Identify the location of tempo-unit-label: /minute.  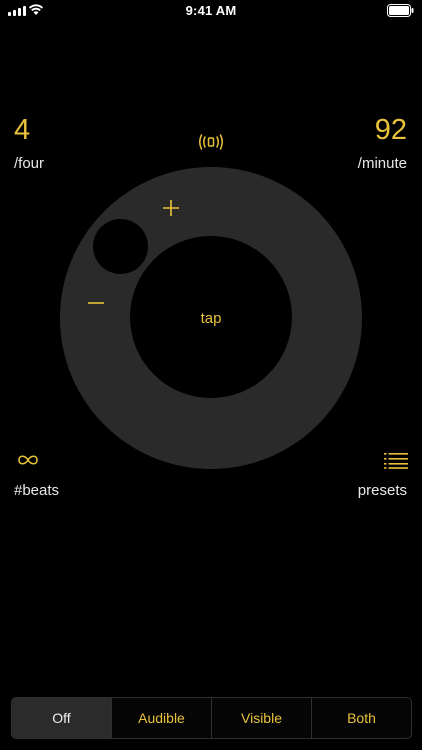
(382, 163).